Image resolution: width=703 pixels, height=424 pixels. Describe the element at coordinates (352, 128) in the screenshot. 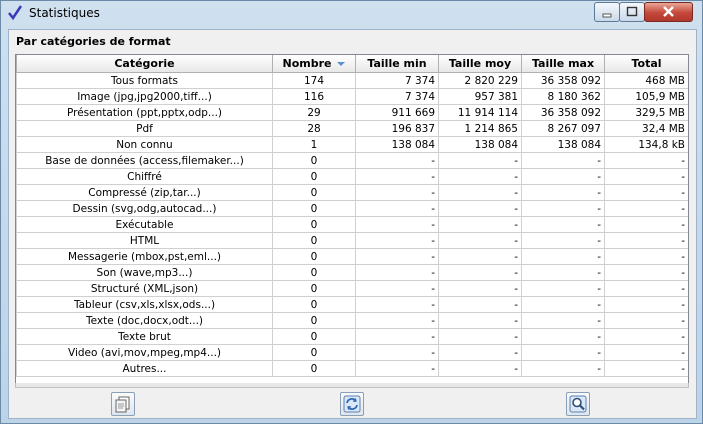

I see `table-row: Pdf 28 196 837 1 214 865 8 267 097 32,4 MB` at that location.